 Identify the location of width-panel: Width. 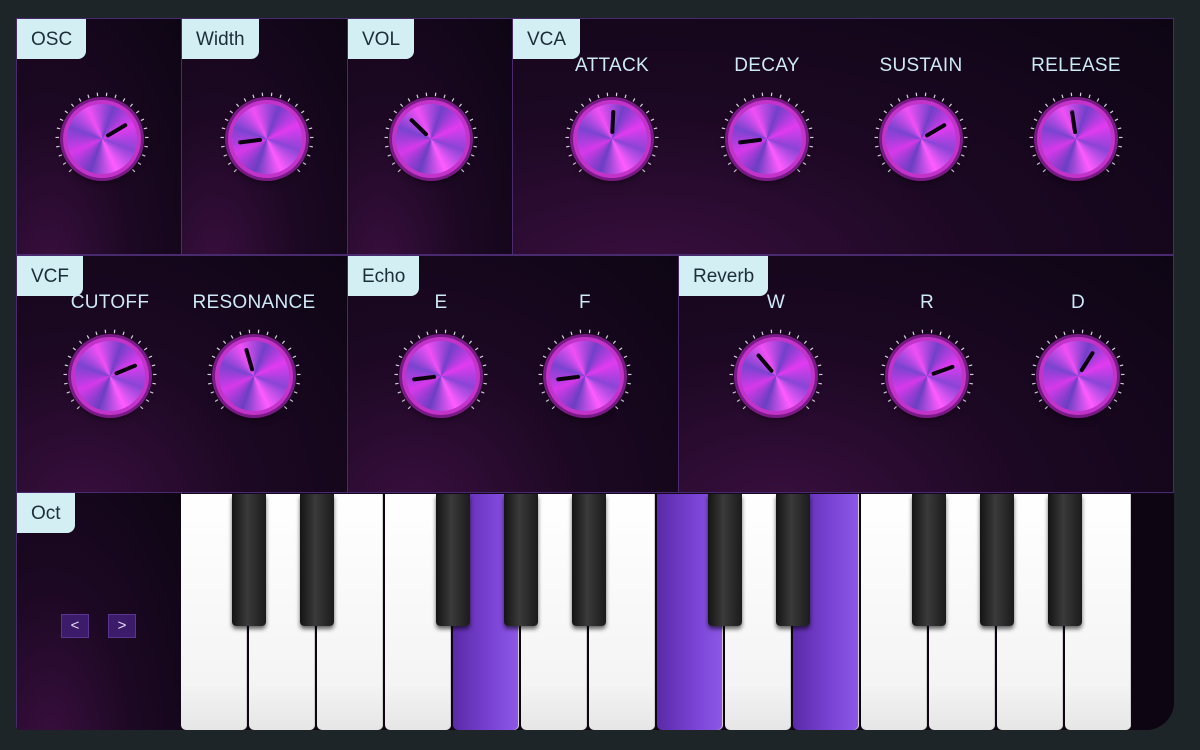
(264, 136).